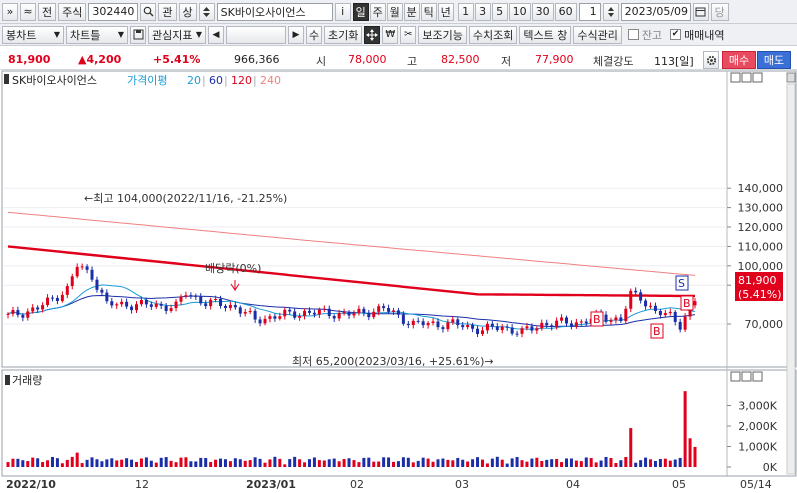 Image resolution: width=797 pixels, height=493 pixels. Describe the element at coordinates (465, 11) in the screenshot. I see `minute-tab: 1` at that location.